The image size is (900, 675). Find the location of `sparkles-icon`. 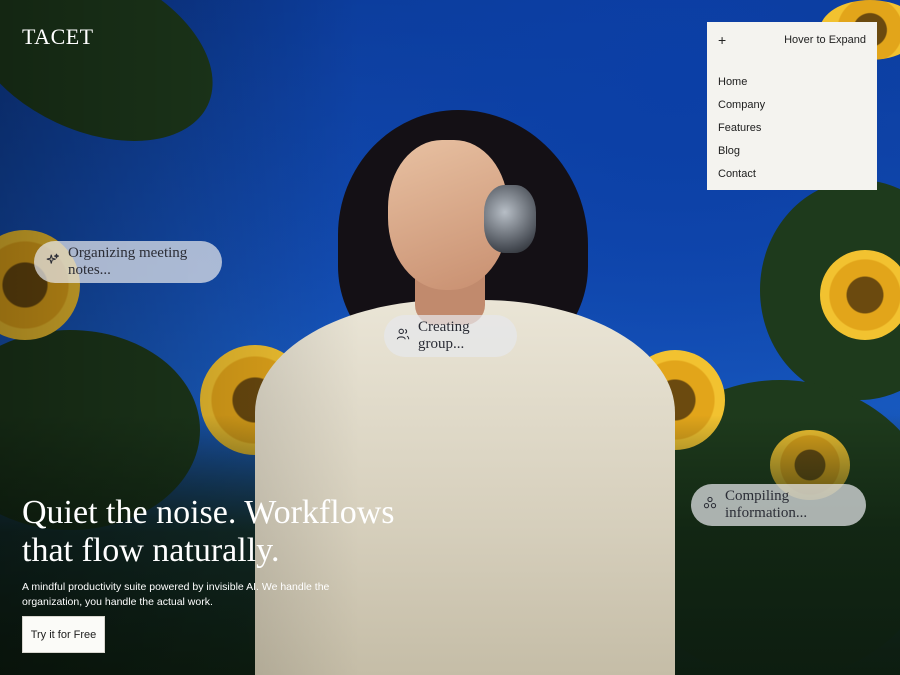

sparkles-icon is located at coordinates (53, 262).